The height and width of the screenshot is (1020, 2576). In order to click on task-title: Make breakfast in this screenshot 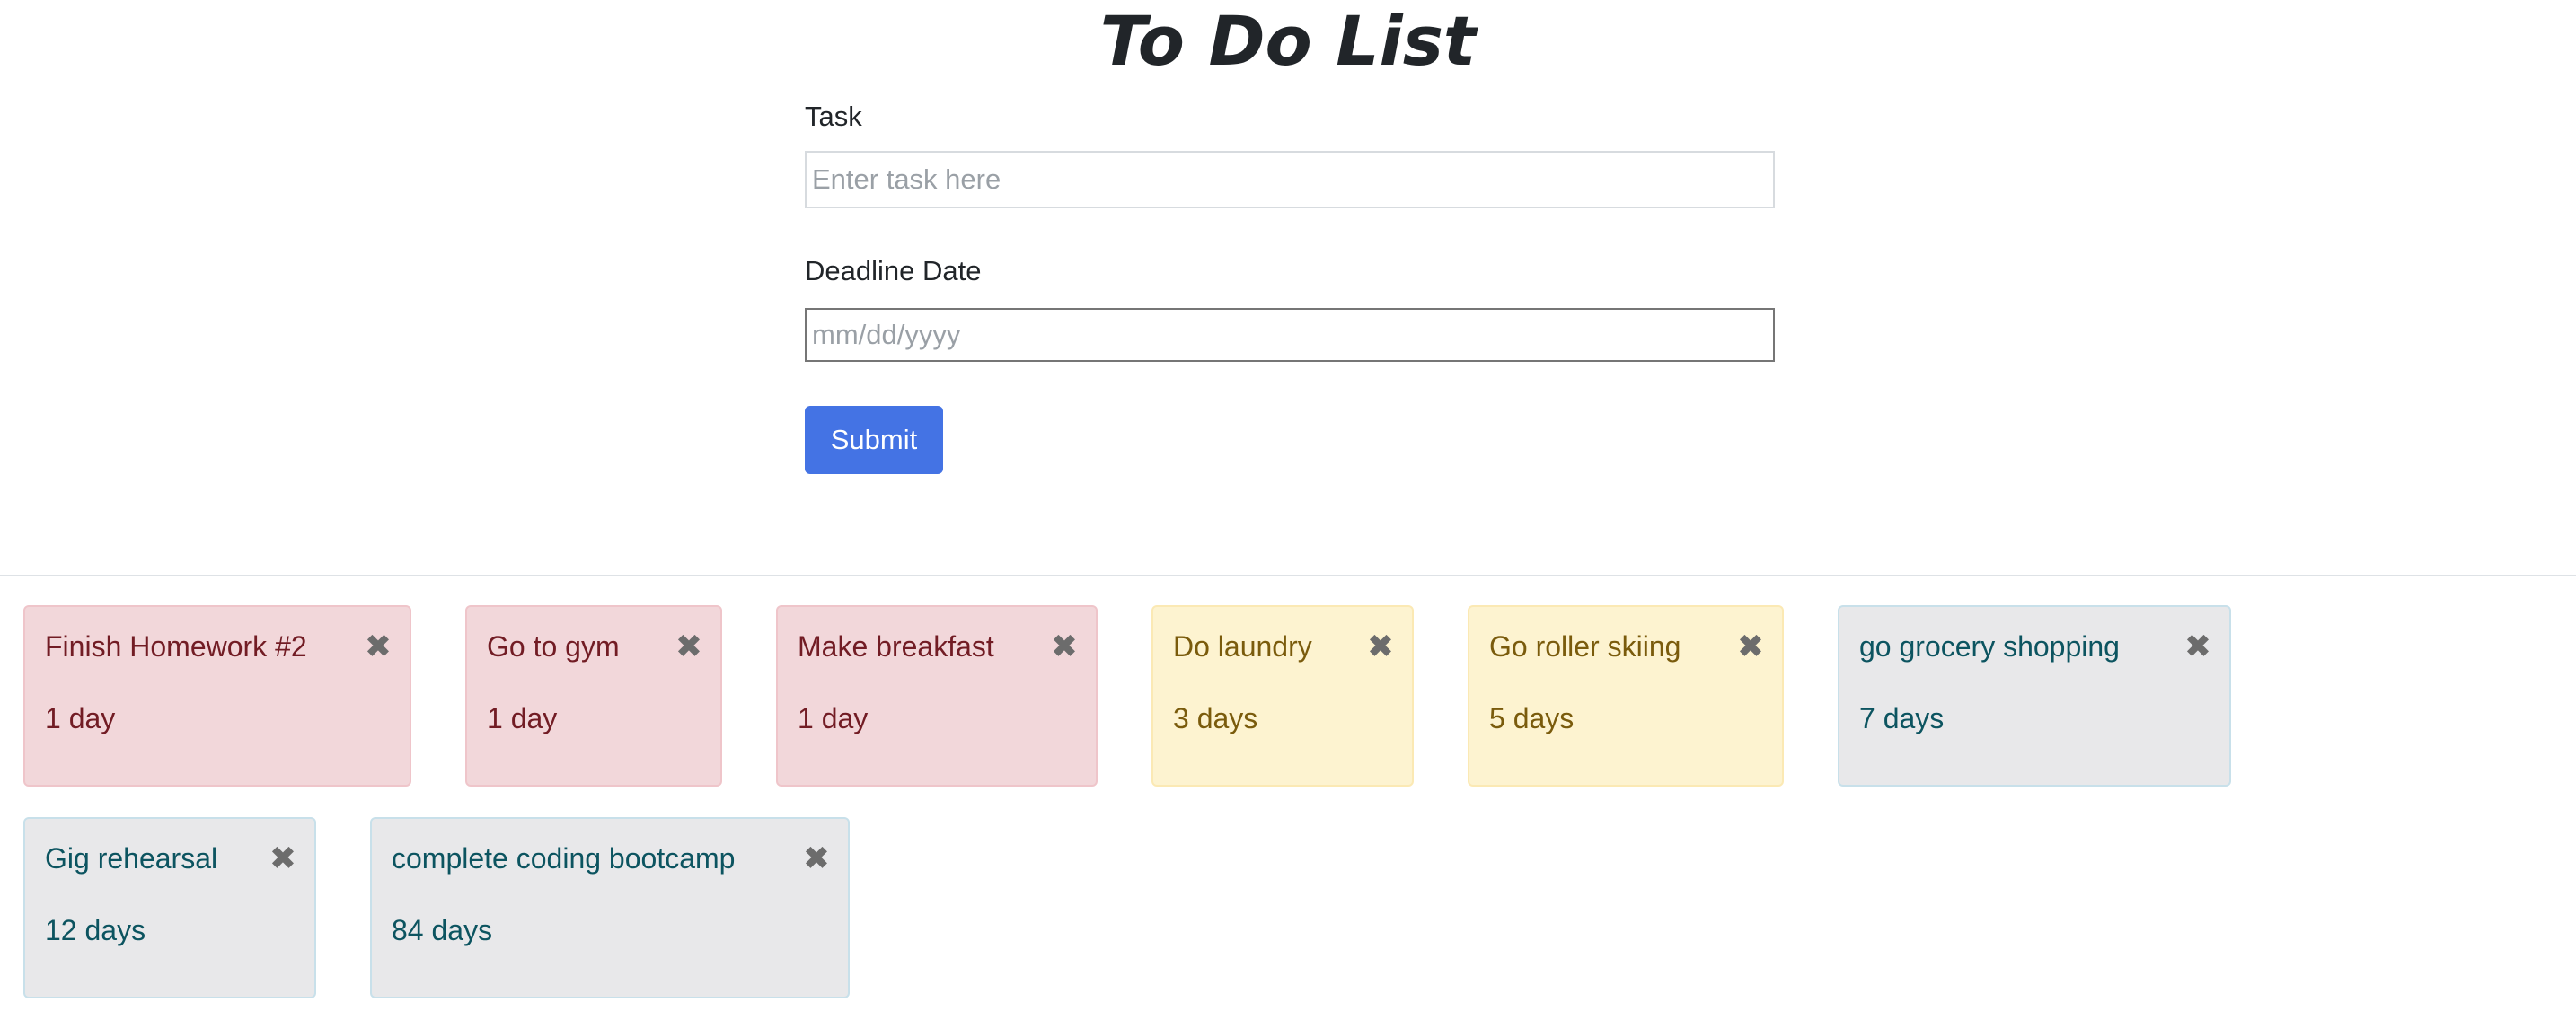, I will do `click(896, 646)`.